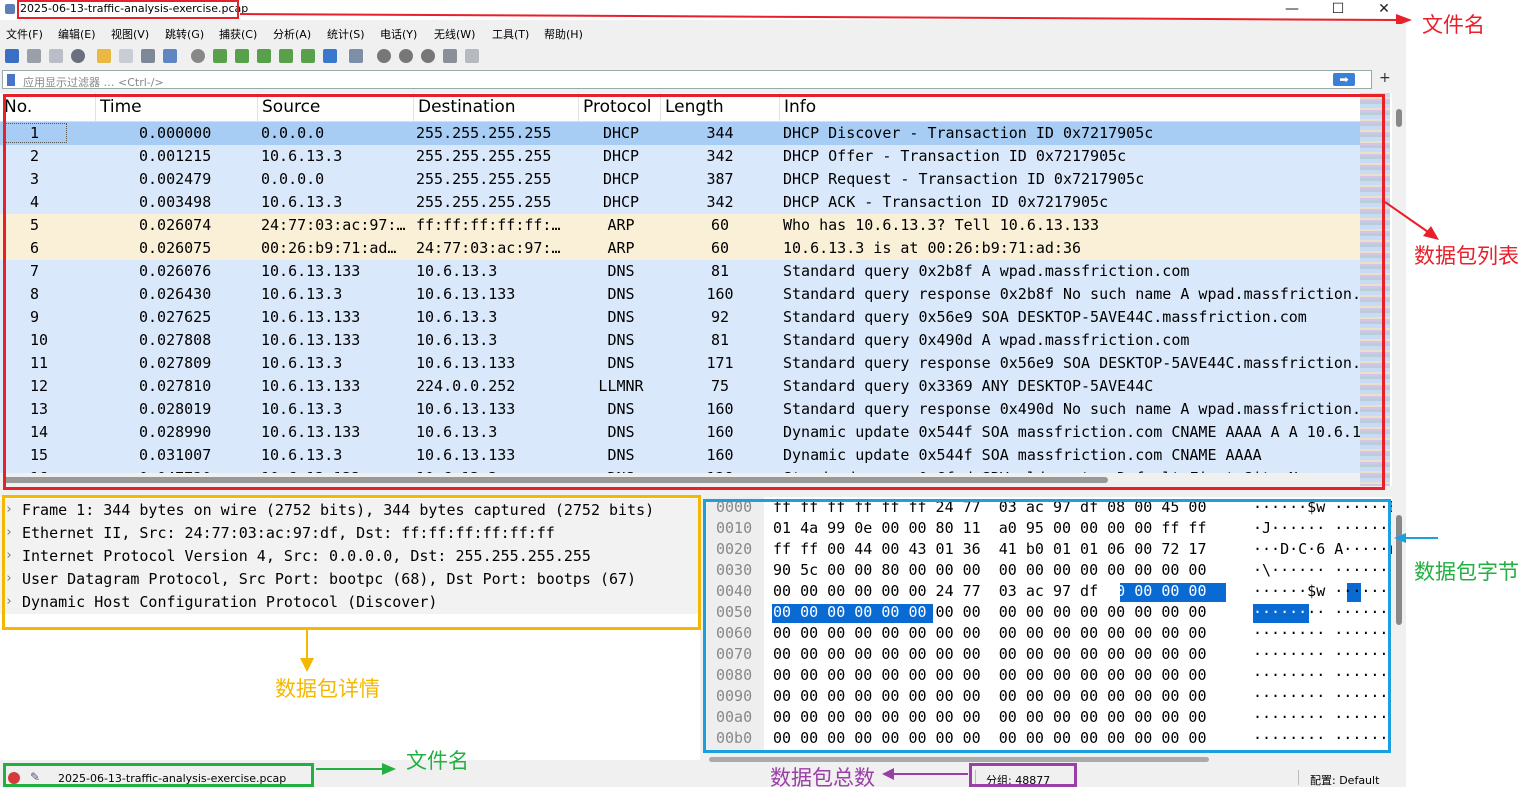  What do you see at coordinates (356, 769) in the screenshot?
I see `annotation-arrow-file-name-bottom` at bounding box center [356, 769].